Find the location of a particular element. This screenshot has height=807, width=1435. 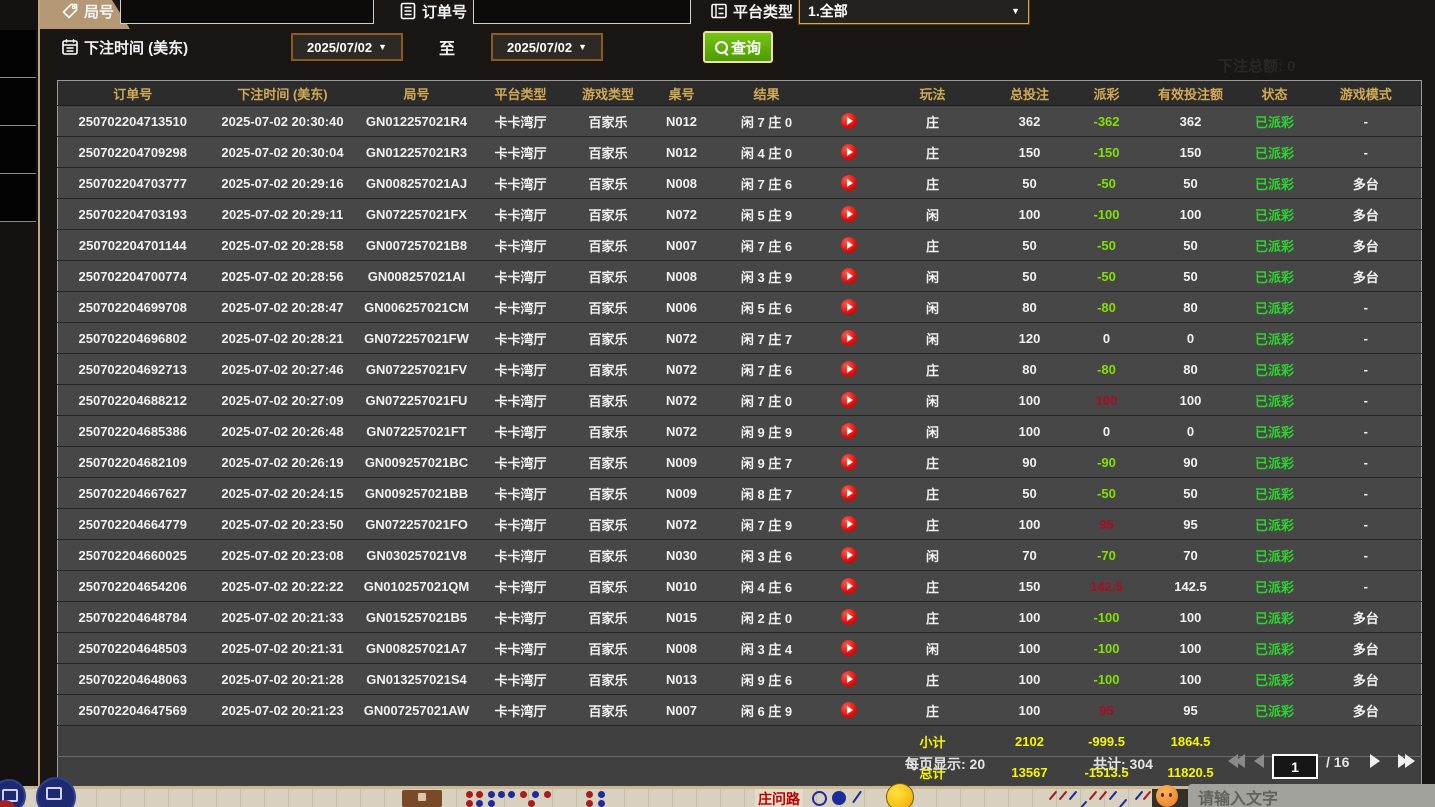

cell-result: 闲 4 庄 0 is located at coordinates (766, 152).